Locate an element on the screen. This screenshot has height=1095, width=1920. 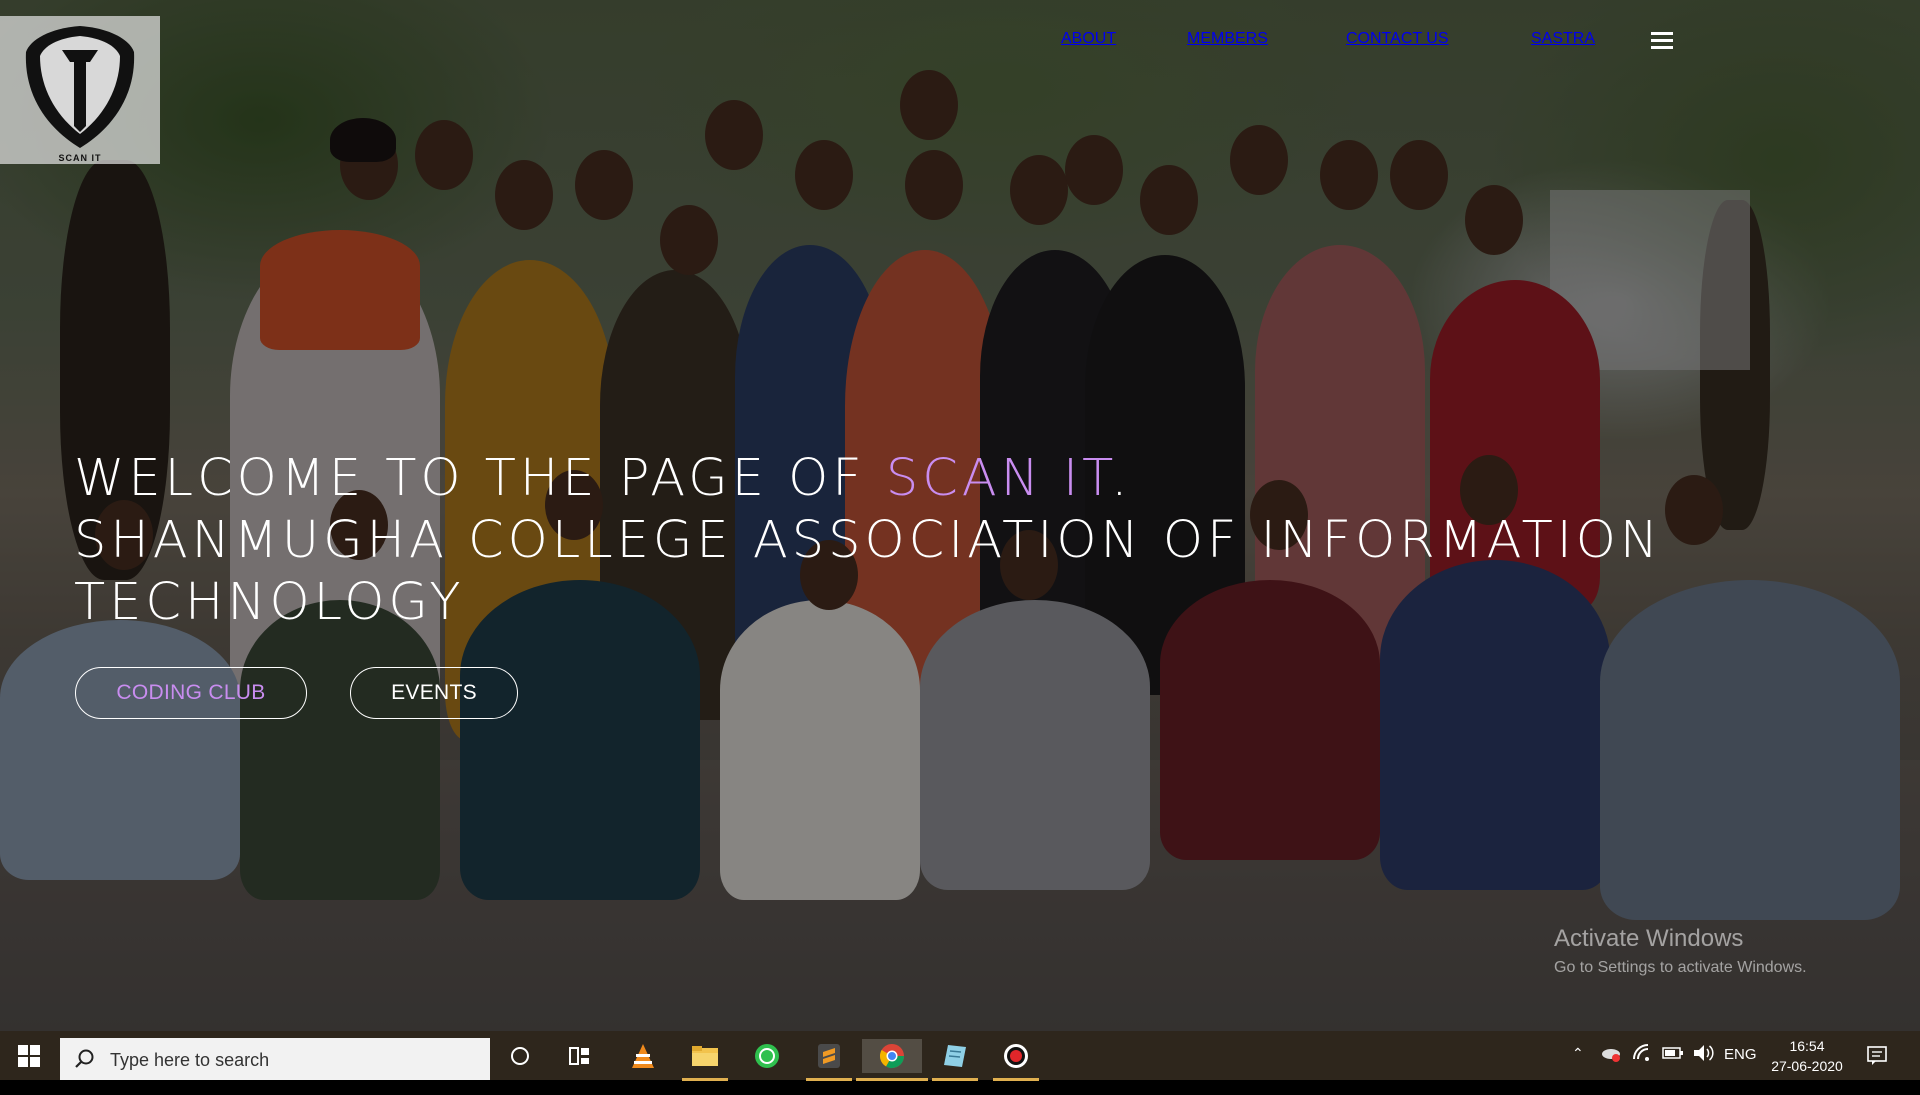
screen-recorder-icon is located at coordinates (1016, 1060).